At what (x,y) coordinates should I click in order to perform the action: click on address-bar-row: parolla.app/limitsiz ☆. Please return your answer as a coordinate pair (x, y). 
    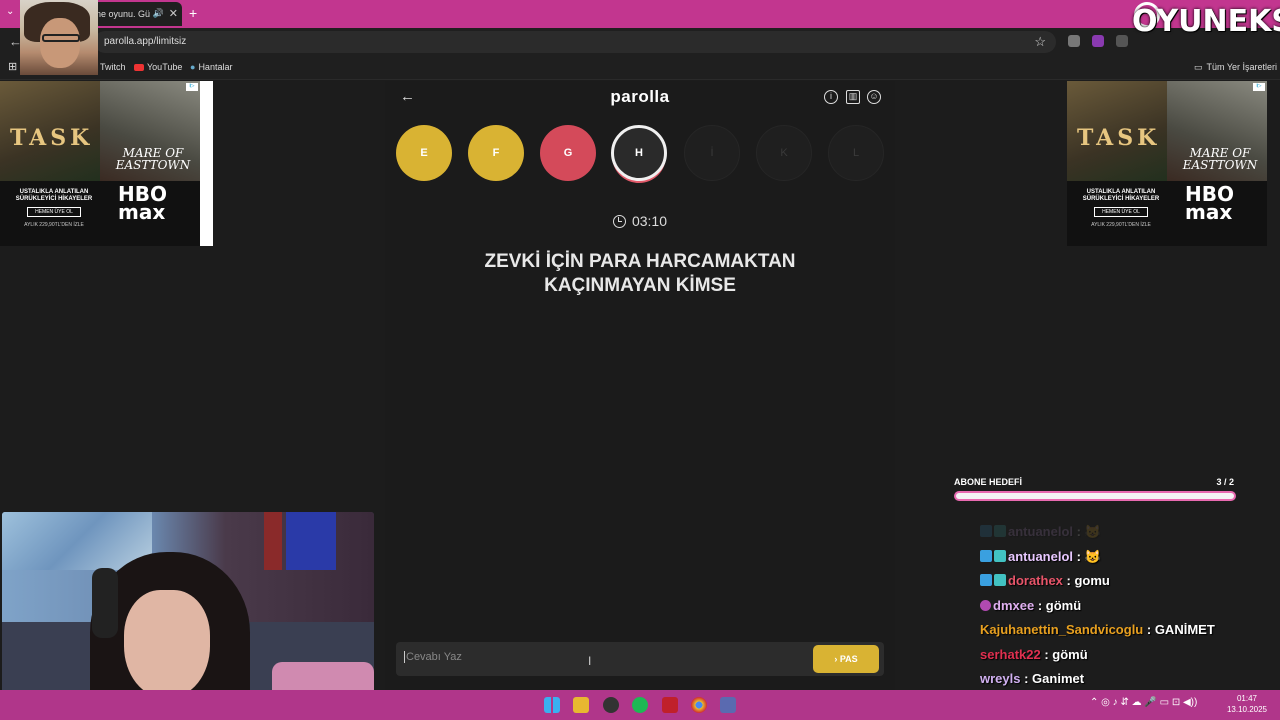
    Looking at the image, I should click on (640, 42).